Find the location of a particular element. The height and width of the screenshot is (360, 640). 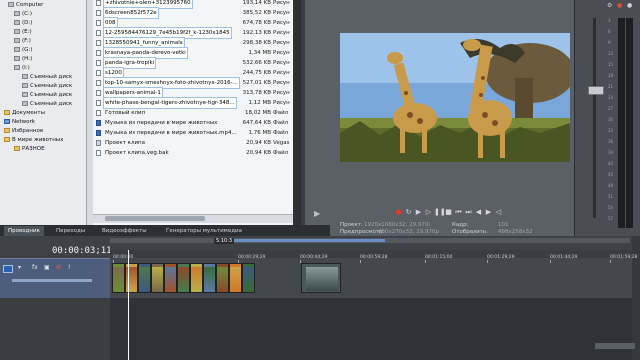

docking-tab: Проводник is located at coordinates (24, 231).